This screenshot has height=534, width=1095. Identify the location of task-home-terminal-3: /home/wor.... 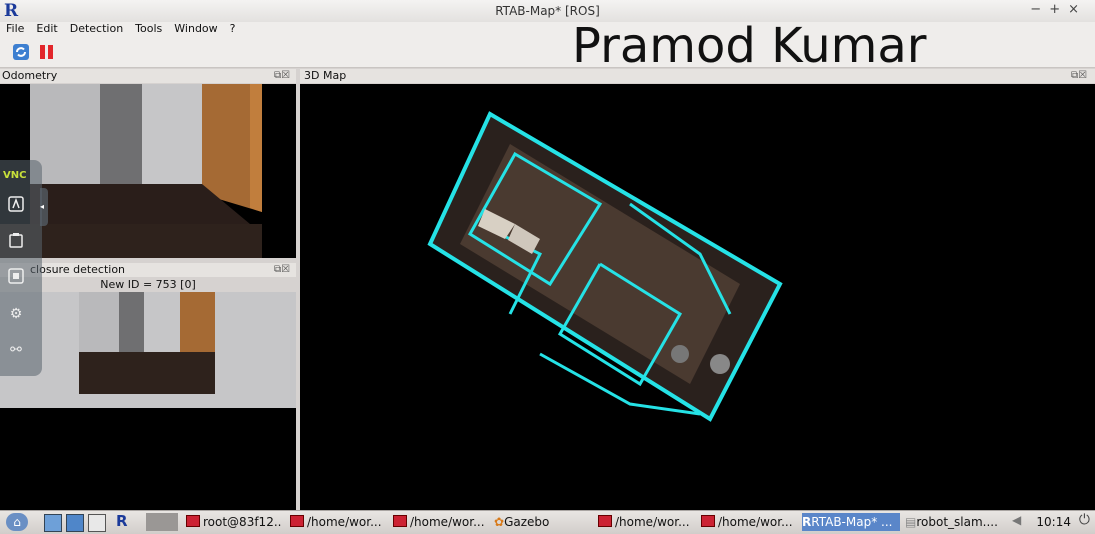
(646, 522).